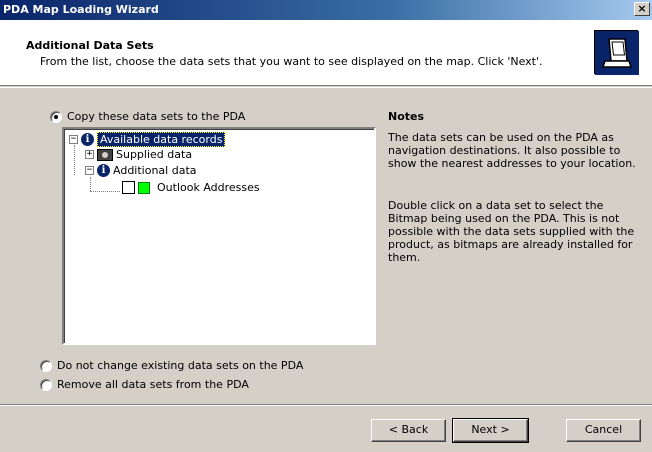  I want to click on notes-title: Notes, so click(406, 116).